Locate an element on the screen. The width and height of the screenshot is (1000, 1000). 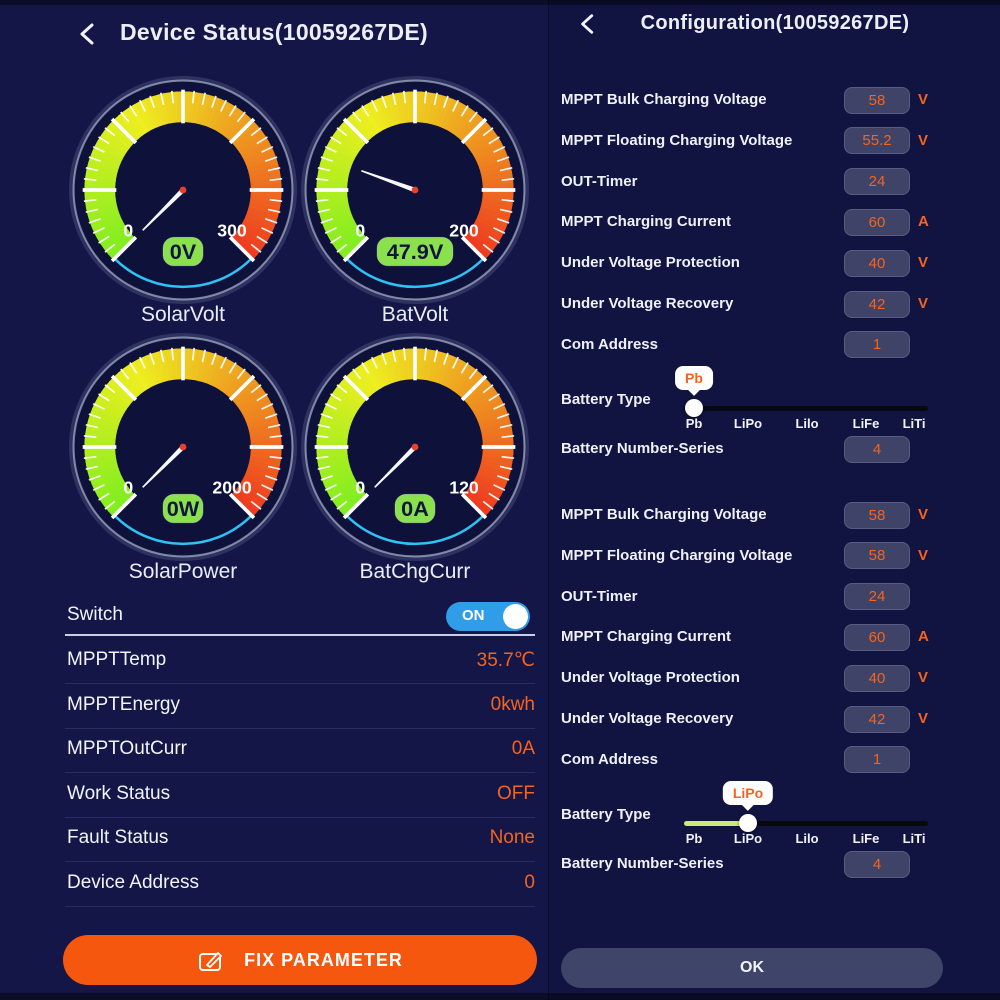
row-divider is located at coordinates (300, 906).